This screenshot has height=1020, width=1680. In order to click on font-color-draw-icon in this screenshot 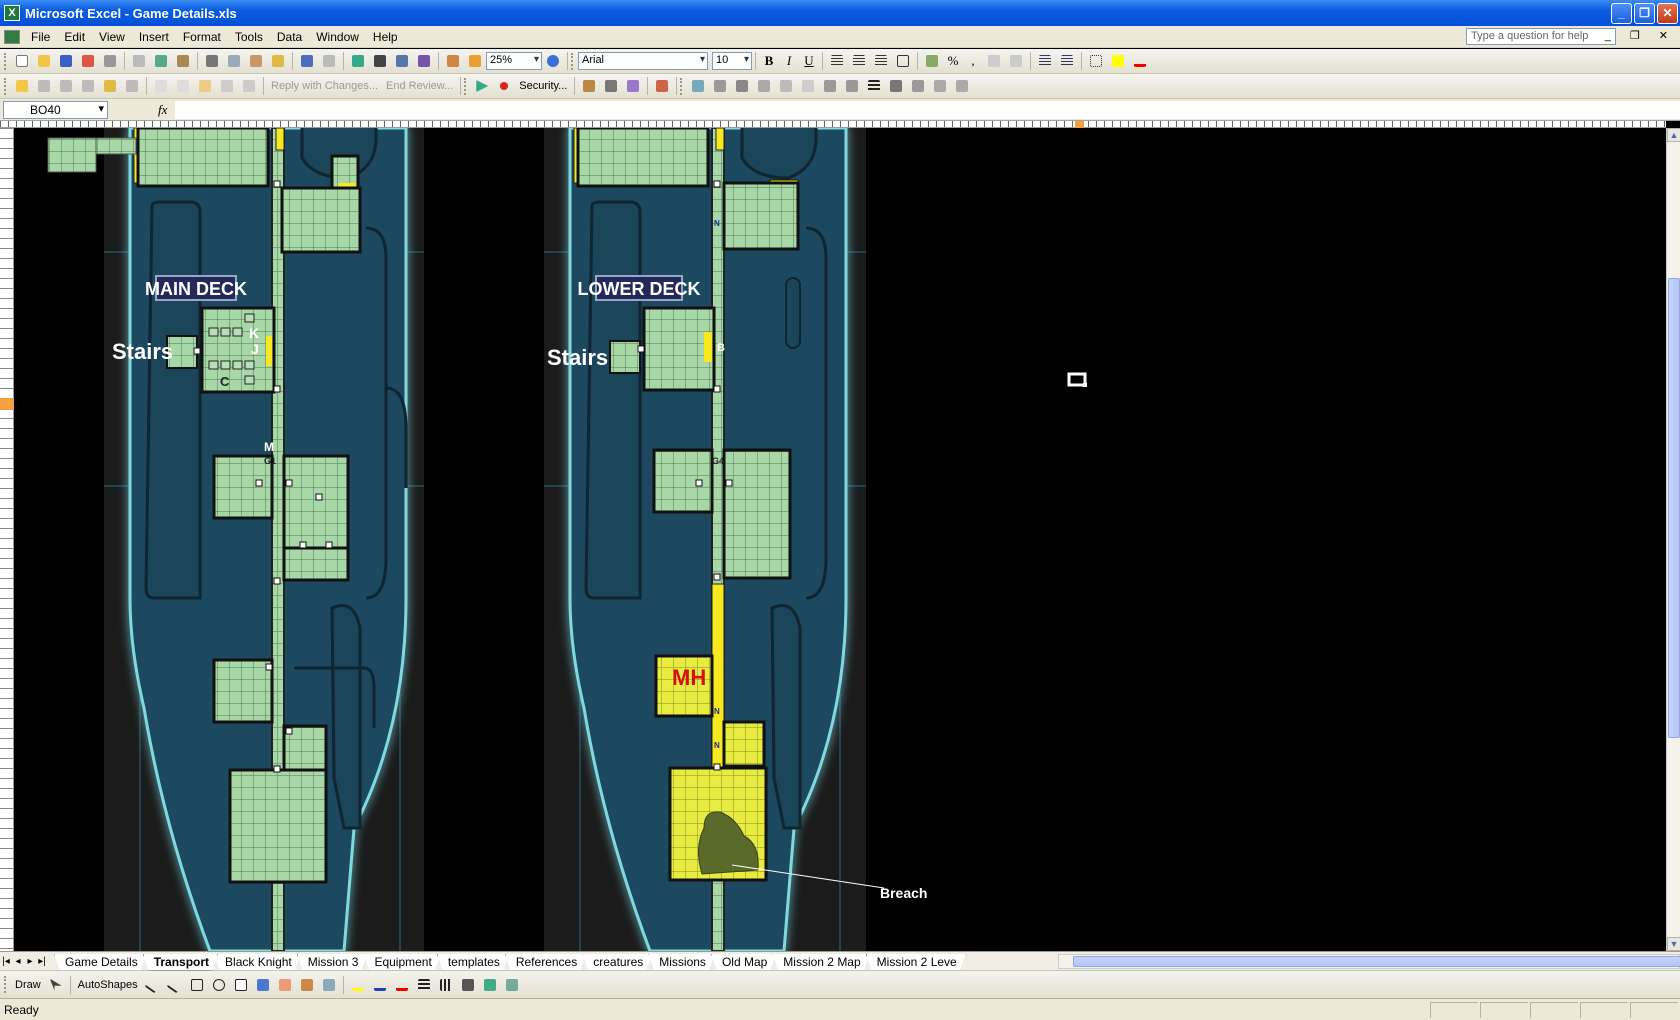, I will do `click(402, 985)`.